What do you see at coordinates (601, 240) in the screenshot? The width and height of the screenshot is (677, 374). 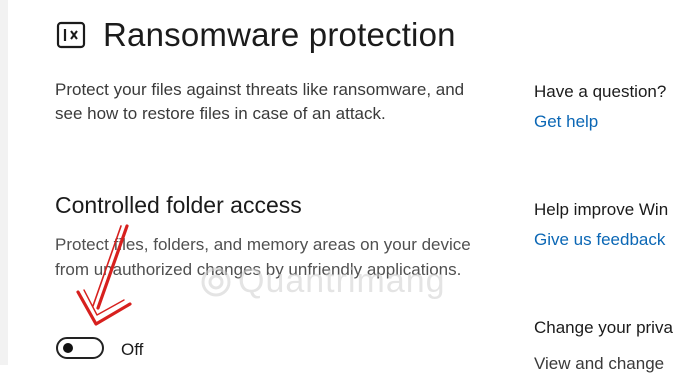 I see `give-feedback-link: Give us feedback` at bounding box center [601, 240].